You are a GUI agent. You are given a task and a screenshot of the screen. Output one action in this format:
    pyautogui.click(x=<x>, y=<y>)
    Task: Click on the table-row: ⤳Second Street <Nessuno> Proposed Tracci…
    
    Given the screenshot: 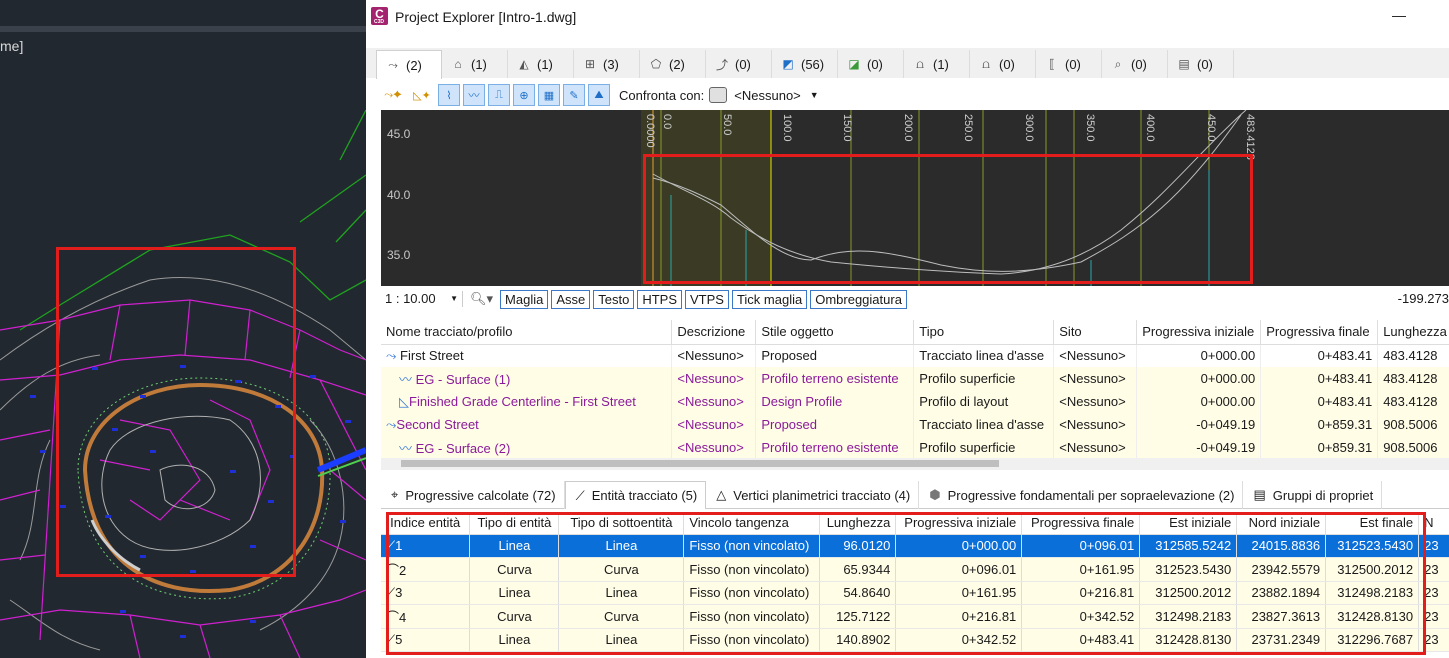 What is the action you would take?
    pyautogui.click(x=915, y=424)
    